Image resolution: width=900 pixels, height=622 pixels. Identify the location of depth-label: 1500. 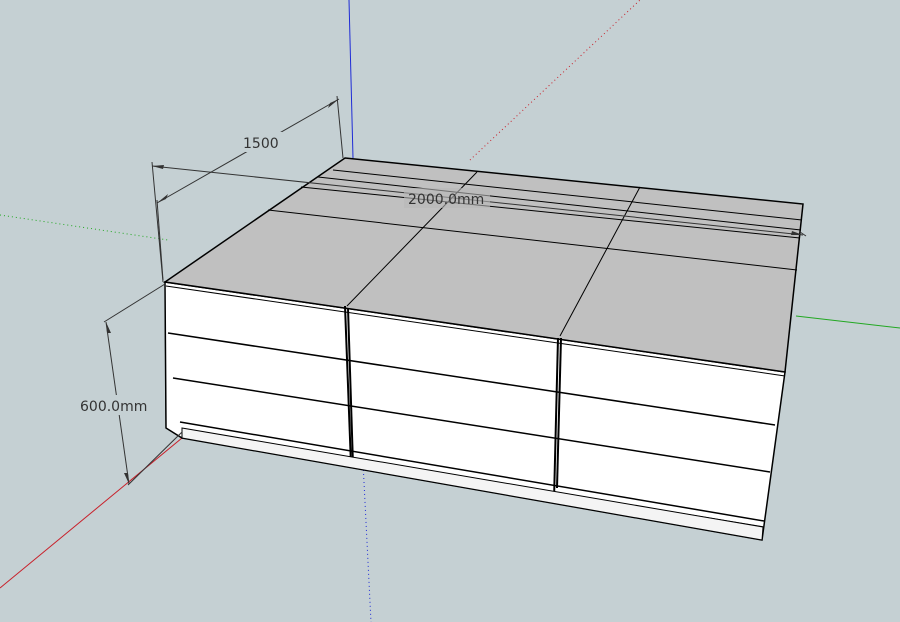
(261, 144).